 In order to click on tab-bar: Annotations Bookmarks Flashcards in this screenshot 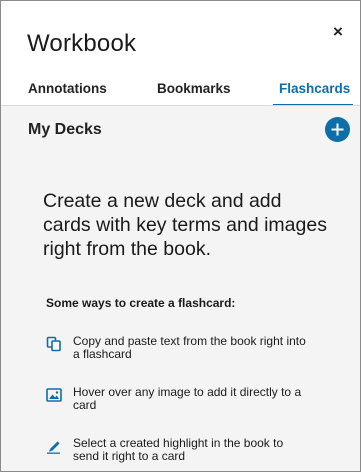, I will do `click(180, 90)`.